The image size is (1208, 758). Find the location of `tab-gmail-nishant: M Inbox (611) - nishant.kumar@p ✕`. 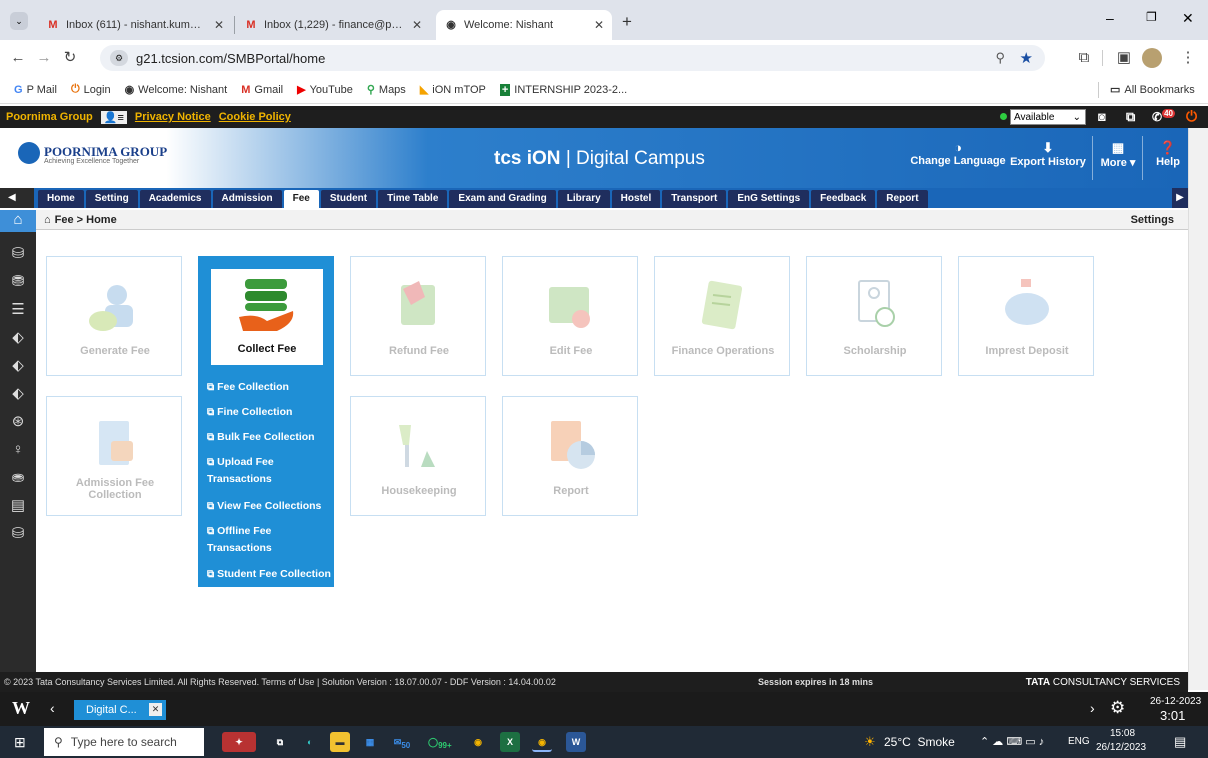

tab-gmail-nishant: M Inbox (611) - nishant.kumar@p ✕ is located at coordinates (135, 25).